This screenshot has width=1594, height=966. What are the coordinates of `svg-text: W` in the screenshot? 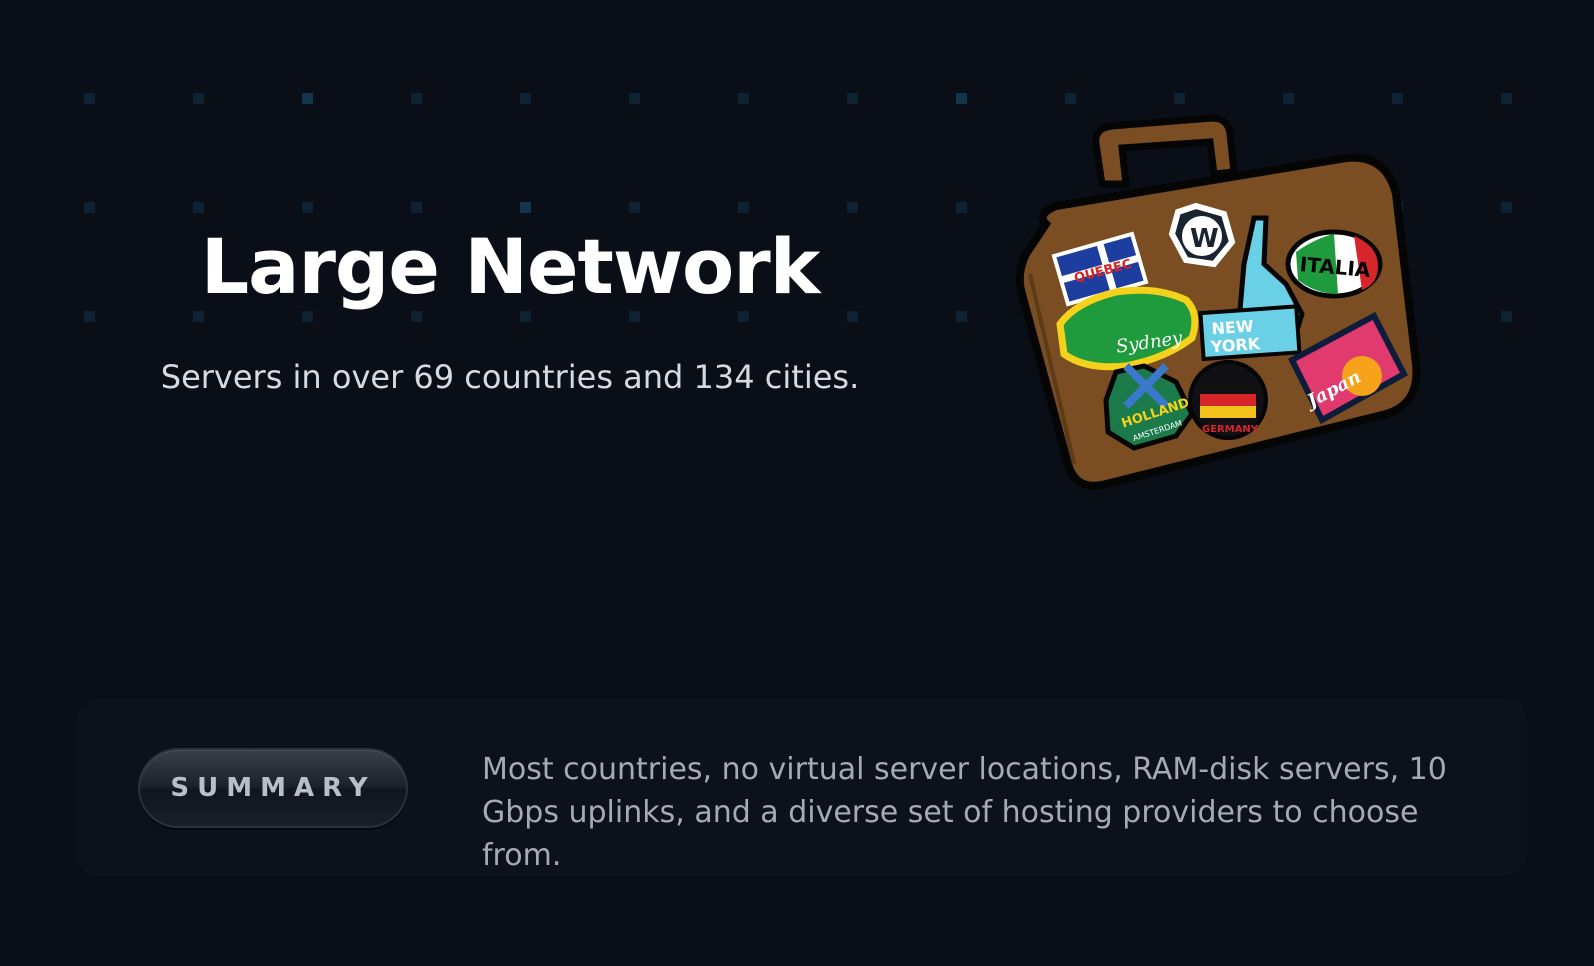 It's located at (1204, 239).